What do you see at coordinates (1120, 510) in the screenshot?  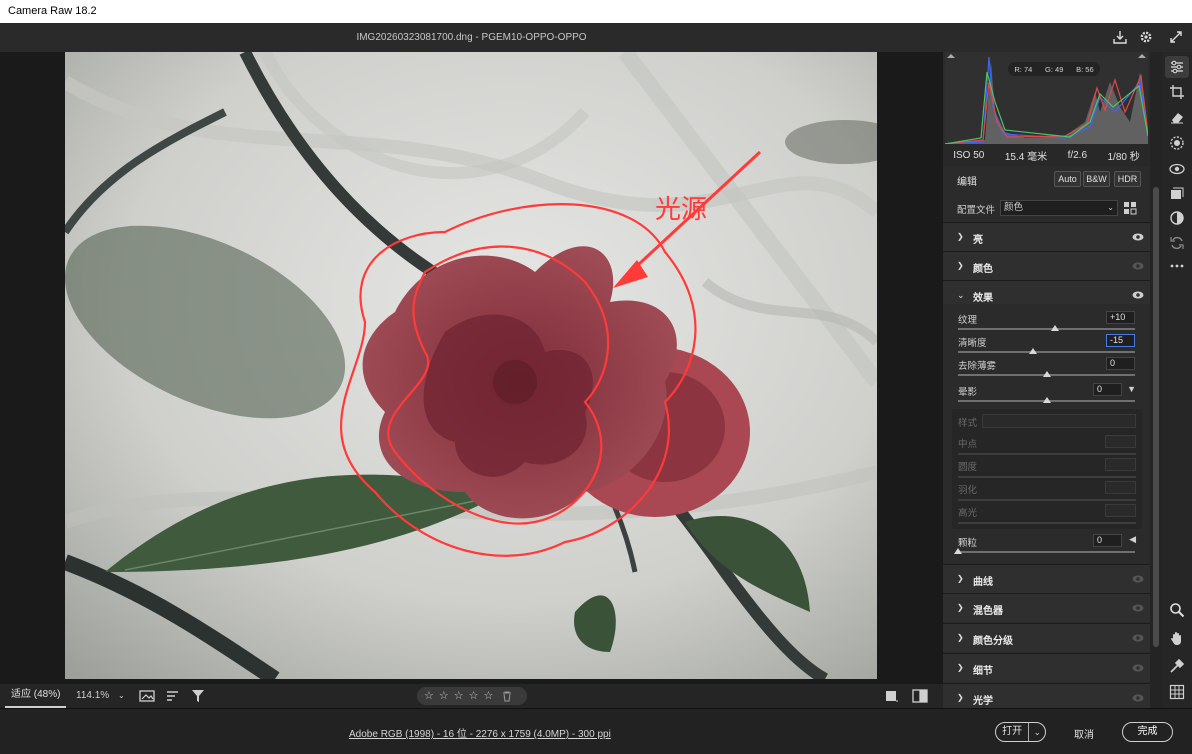 I see `highlights-value` at bounding box center [1120, 510].